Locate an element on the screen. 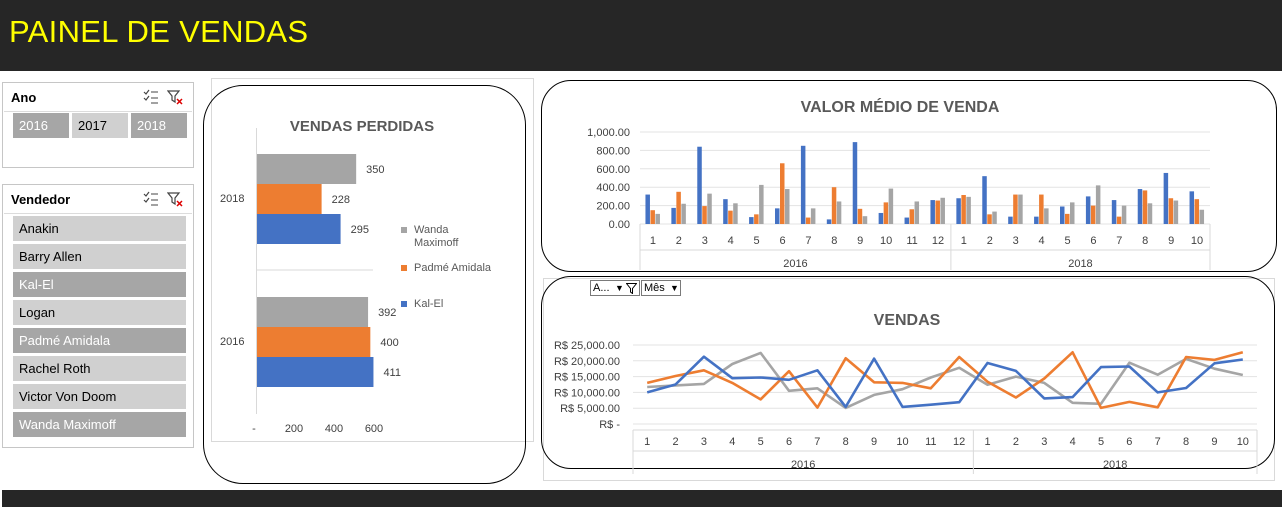 This screenshot has height=507, width=1282. vendor-anakin-button: Anakin is located at coordinates (99, 228).